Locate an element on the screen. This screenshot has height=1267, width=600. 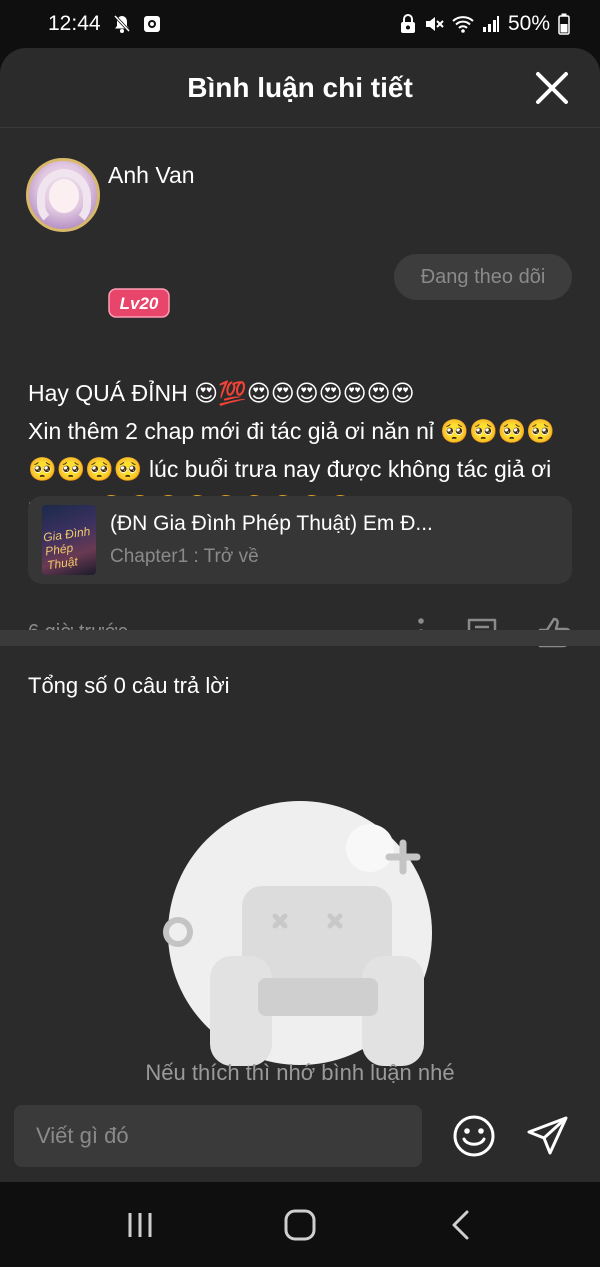
home-button is located at coordinates (300, 1225).